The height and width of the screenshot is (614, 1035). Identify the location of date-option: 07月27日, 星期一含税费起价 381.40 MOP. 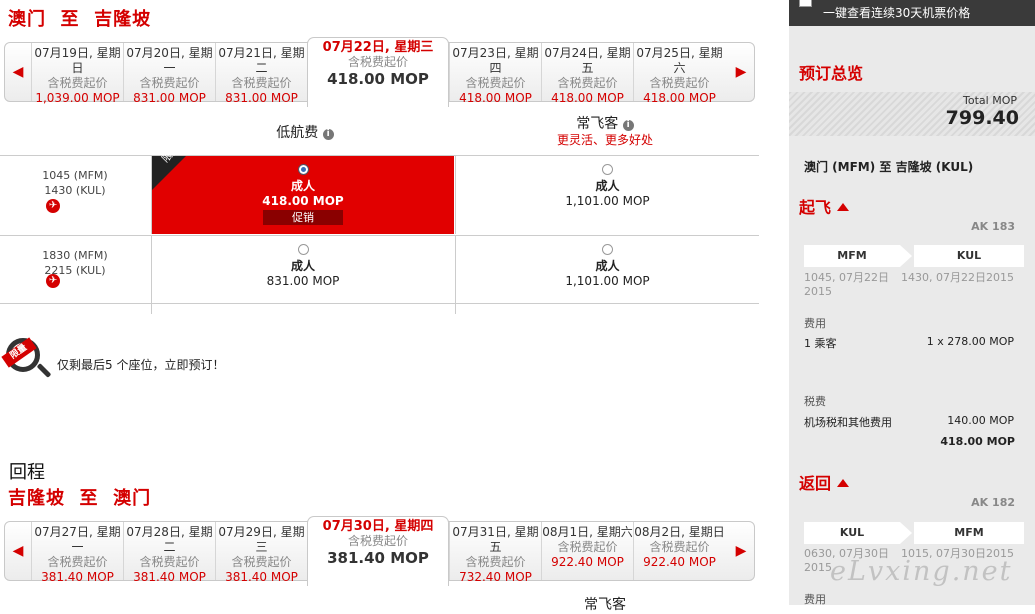
(77, 553).